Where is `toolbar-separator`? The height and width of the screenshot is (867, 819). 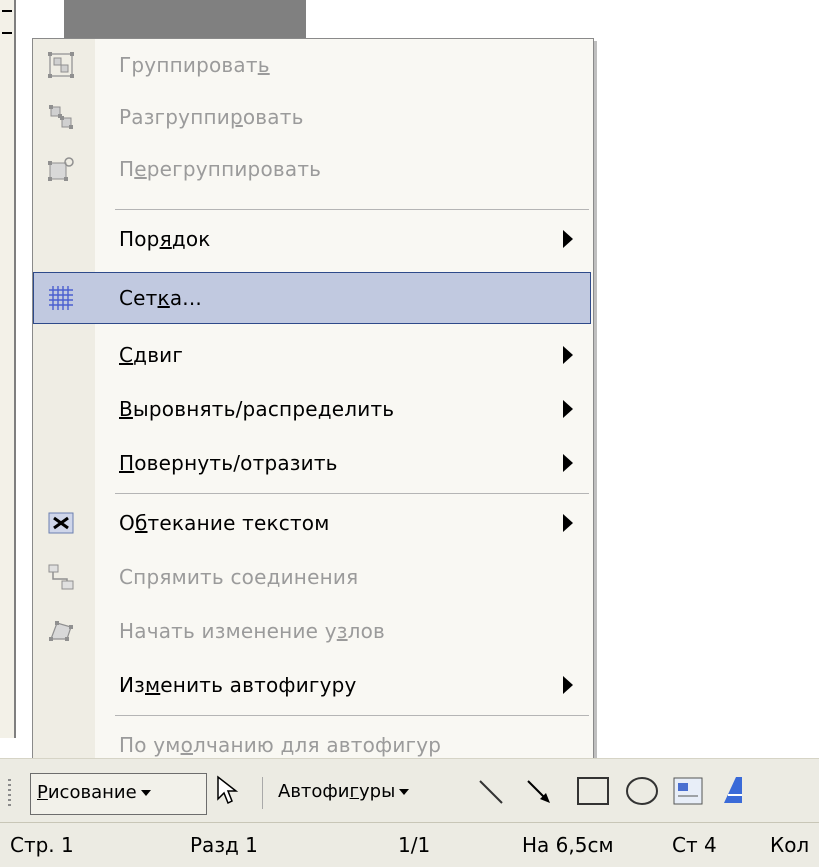 toolbar-separator is located at coordinates (262, 793).